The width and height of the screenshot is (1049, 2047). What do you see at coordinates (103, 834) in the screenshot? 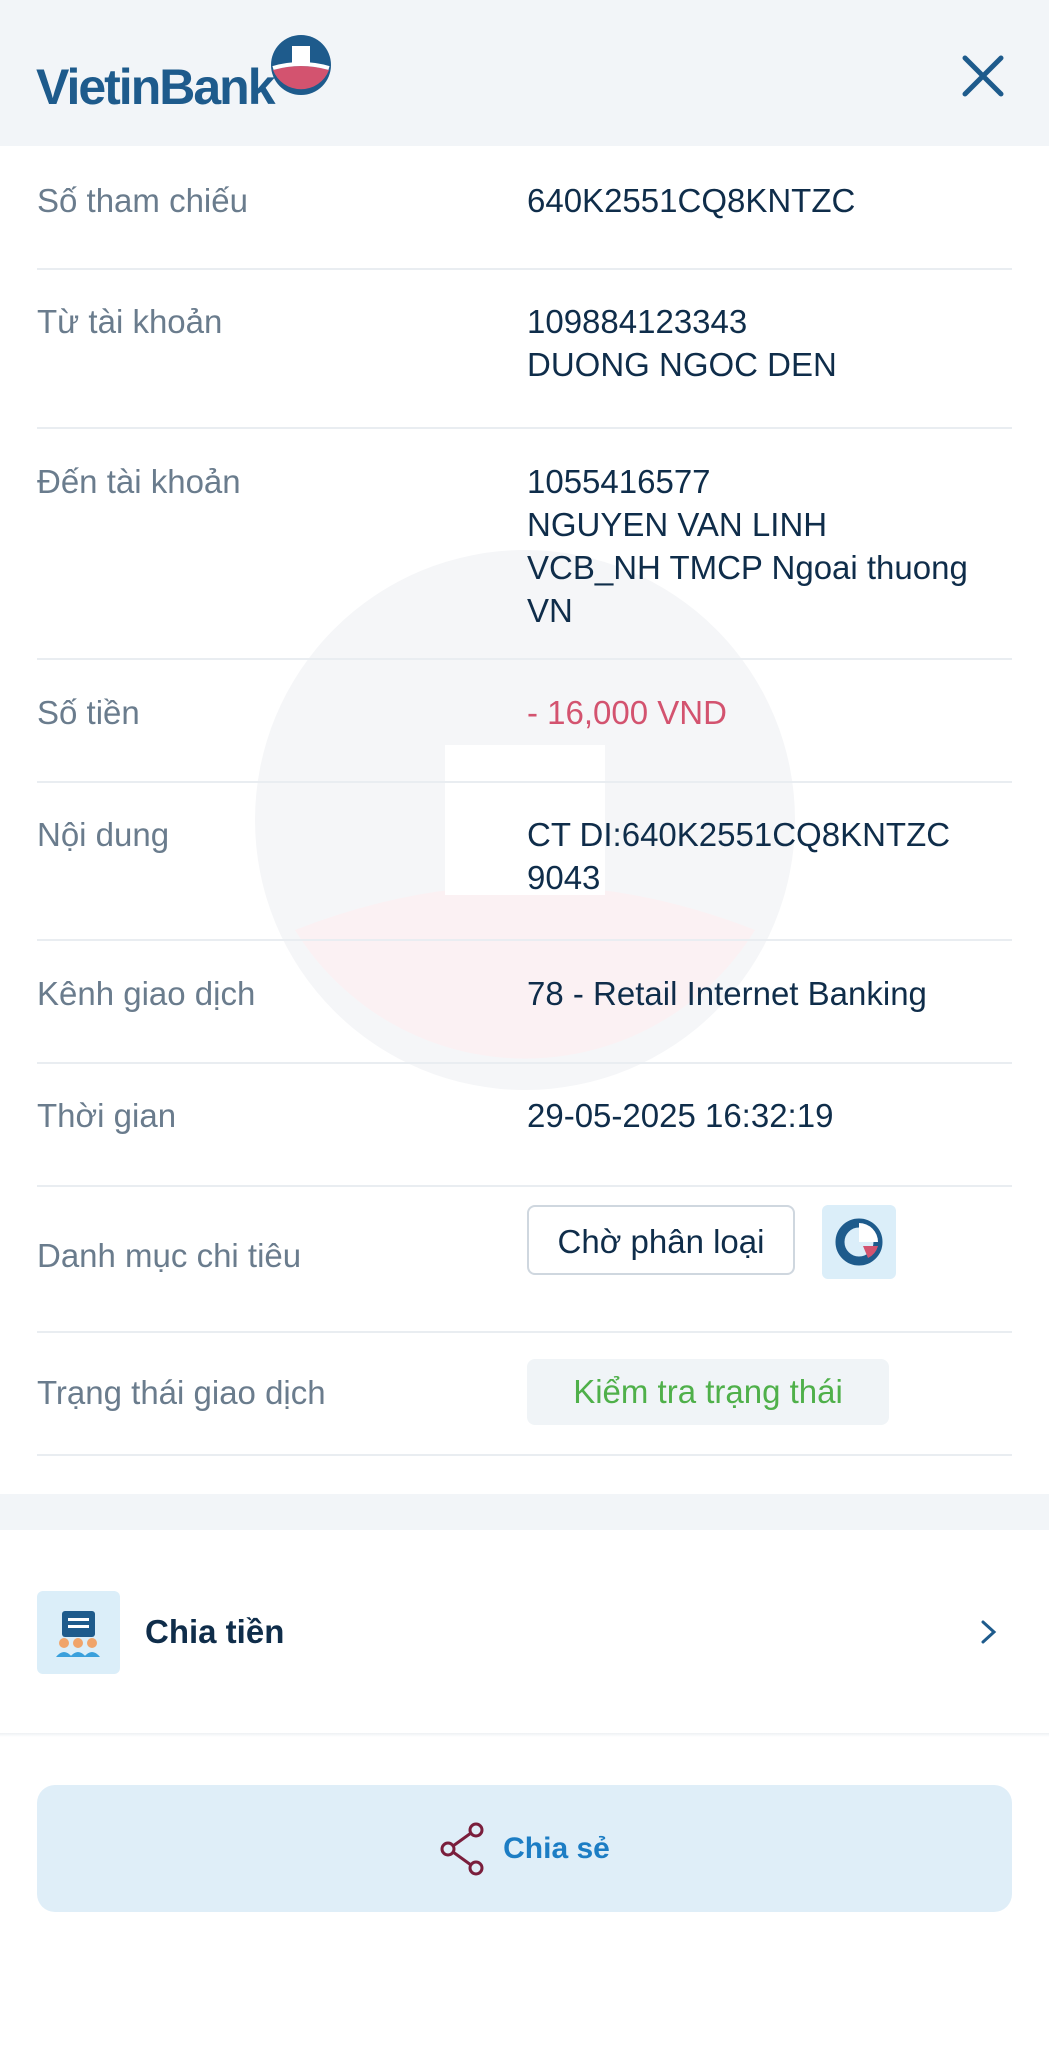
I see `content-label: Nội dung` at bounding box center [103, 834].